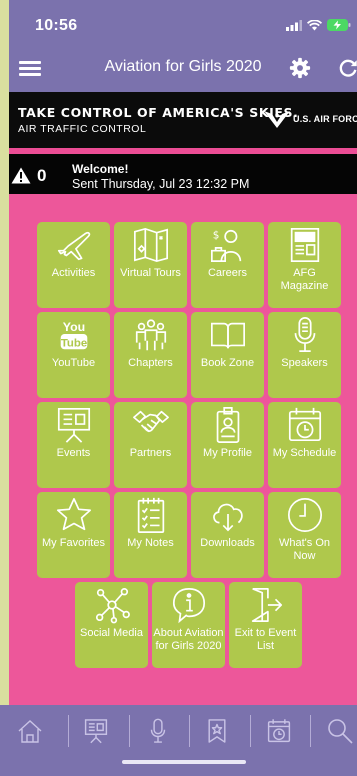 This screenshot has height=776, width=357. Describe the element at coordinates (188, 625) in the screenshot. I see `tile-about: About Aviation for Girls 2020` at that location.